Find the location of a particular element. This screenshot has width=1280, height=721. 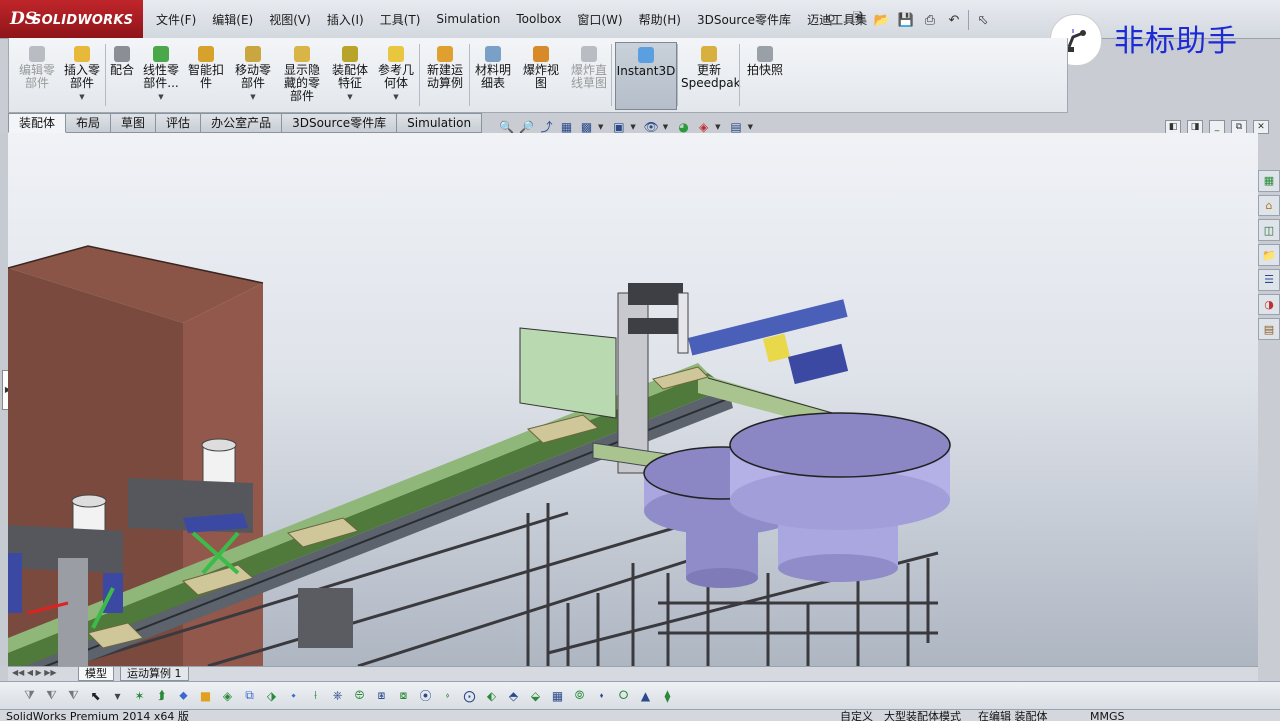

ribbon-button-label: 编辑零 部件 is located at coordinates (36, 76).